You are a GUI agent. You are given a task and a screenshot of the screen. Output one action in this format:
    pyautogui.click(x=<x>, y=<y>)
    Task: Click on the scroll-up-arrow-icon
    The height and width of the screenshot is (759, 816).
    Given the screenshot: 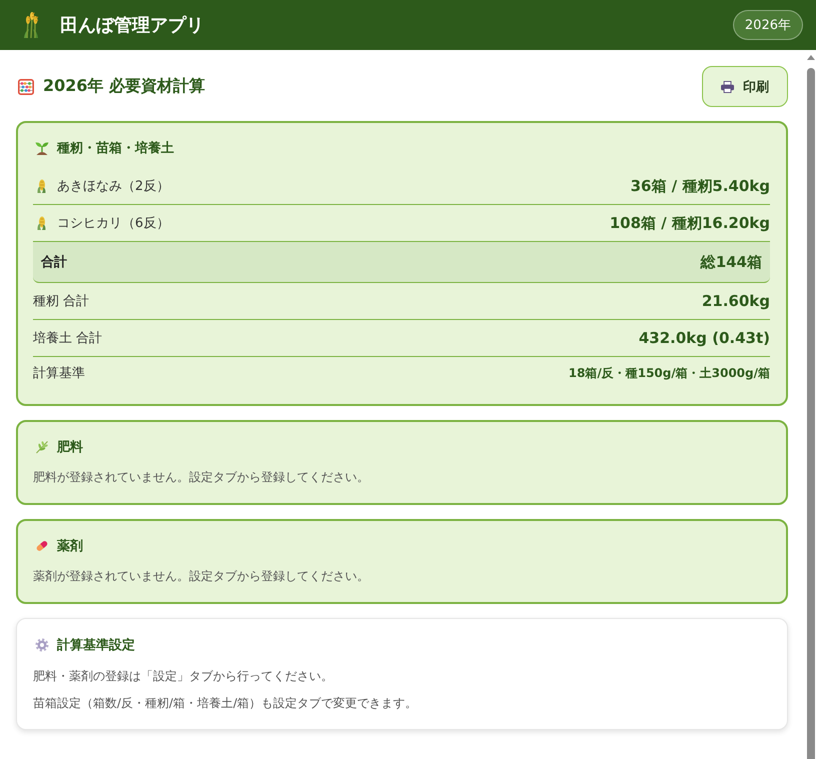 What is the action you would take?
    pyautogui.click(x=811, y=57)
    